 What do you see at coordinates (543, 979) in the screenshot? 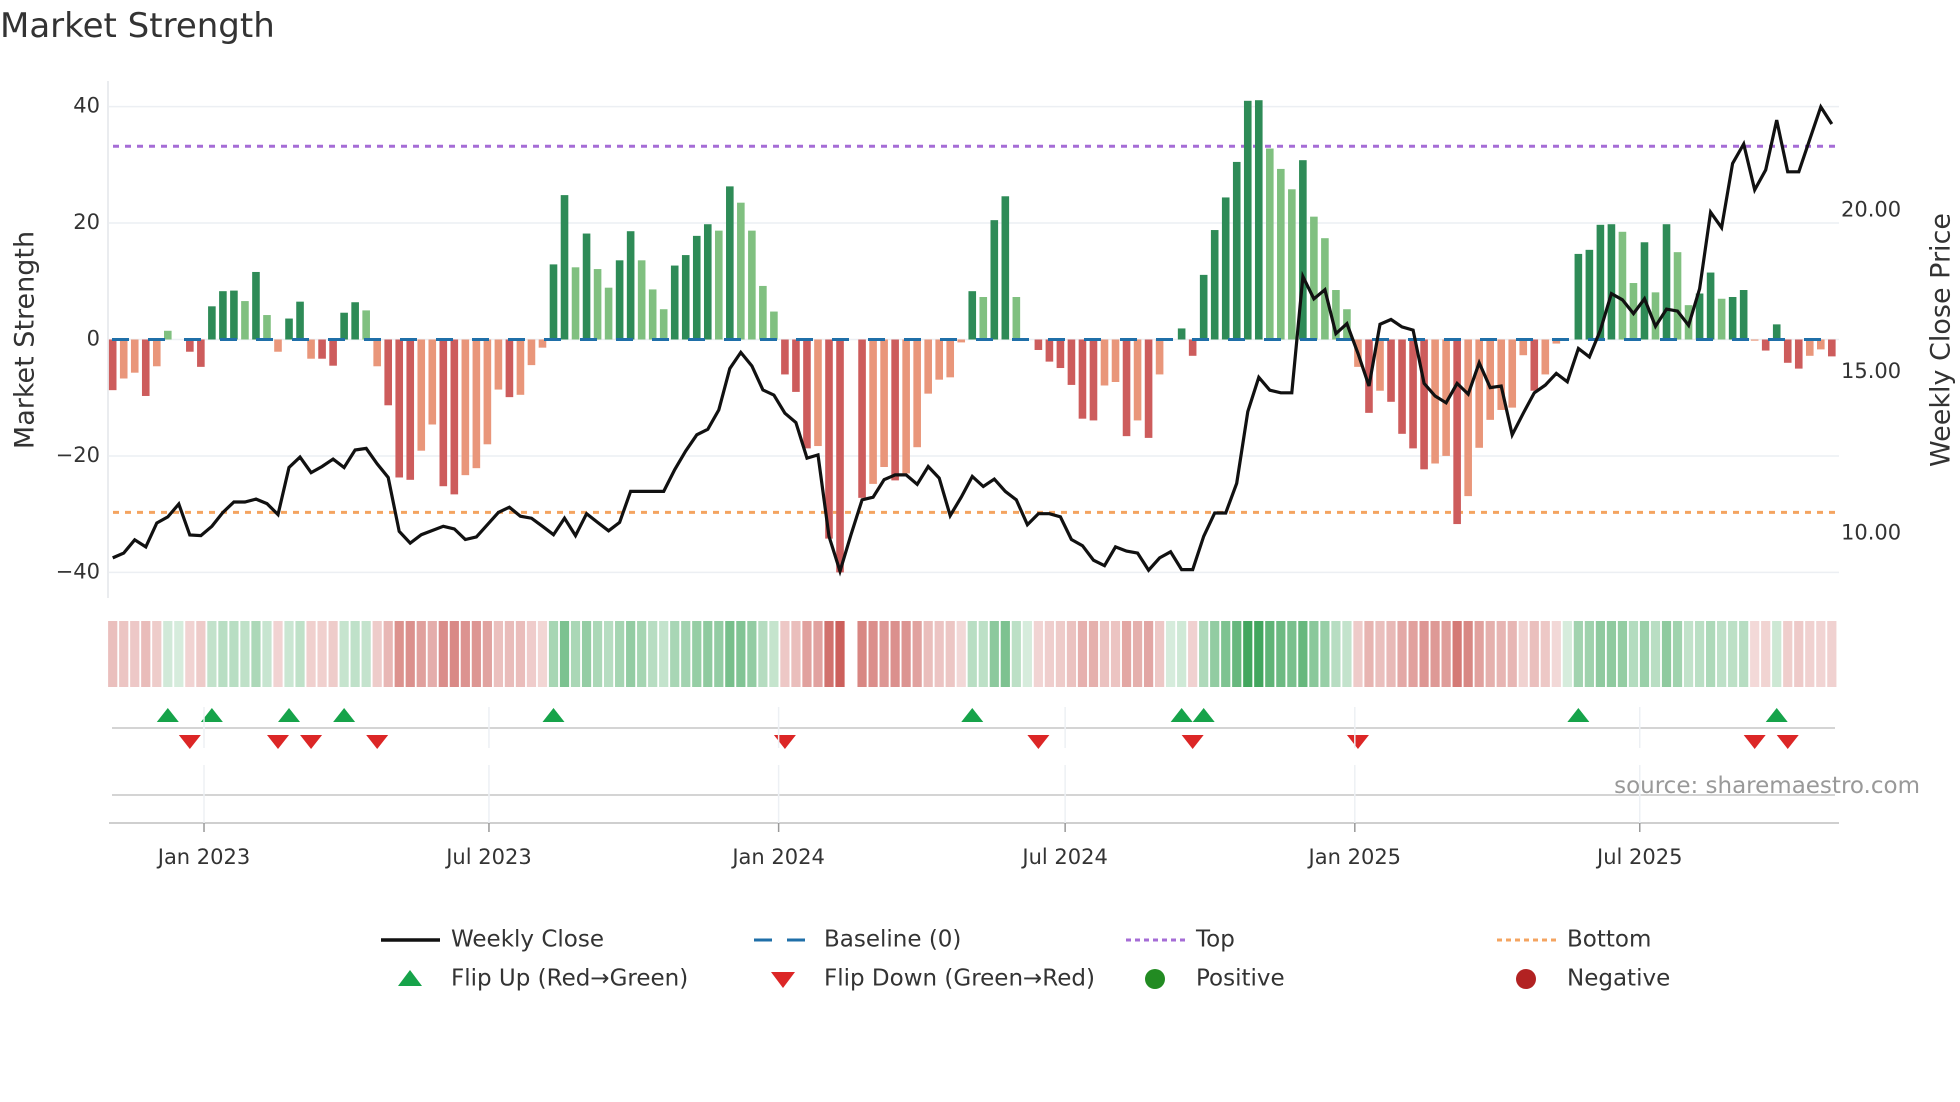
I see `legend-item: Flip Up (Red→Green)` at bounding box center [543, 979].